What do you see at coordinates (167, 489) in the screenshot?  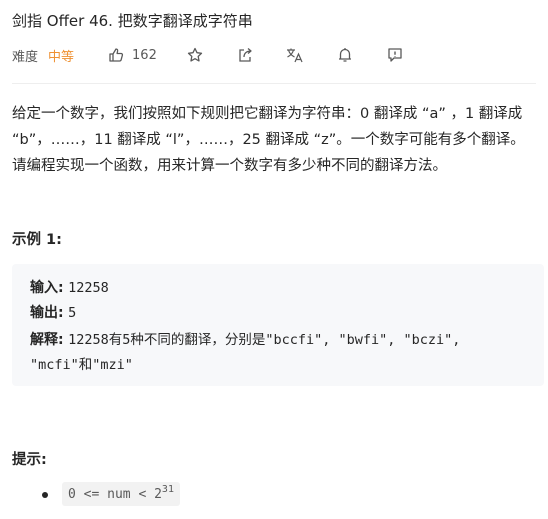 I see `constraint-exponent: 31` at bounding box center [167, 489].